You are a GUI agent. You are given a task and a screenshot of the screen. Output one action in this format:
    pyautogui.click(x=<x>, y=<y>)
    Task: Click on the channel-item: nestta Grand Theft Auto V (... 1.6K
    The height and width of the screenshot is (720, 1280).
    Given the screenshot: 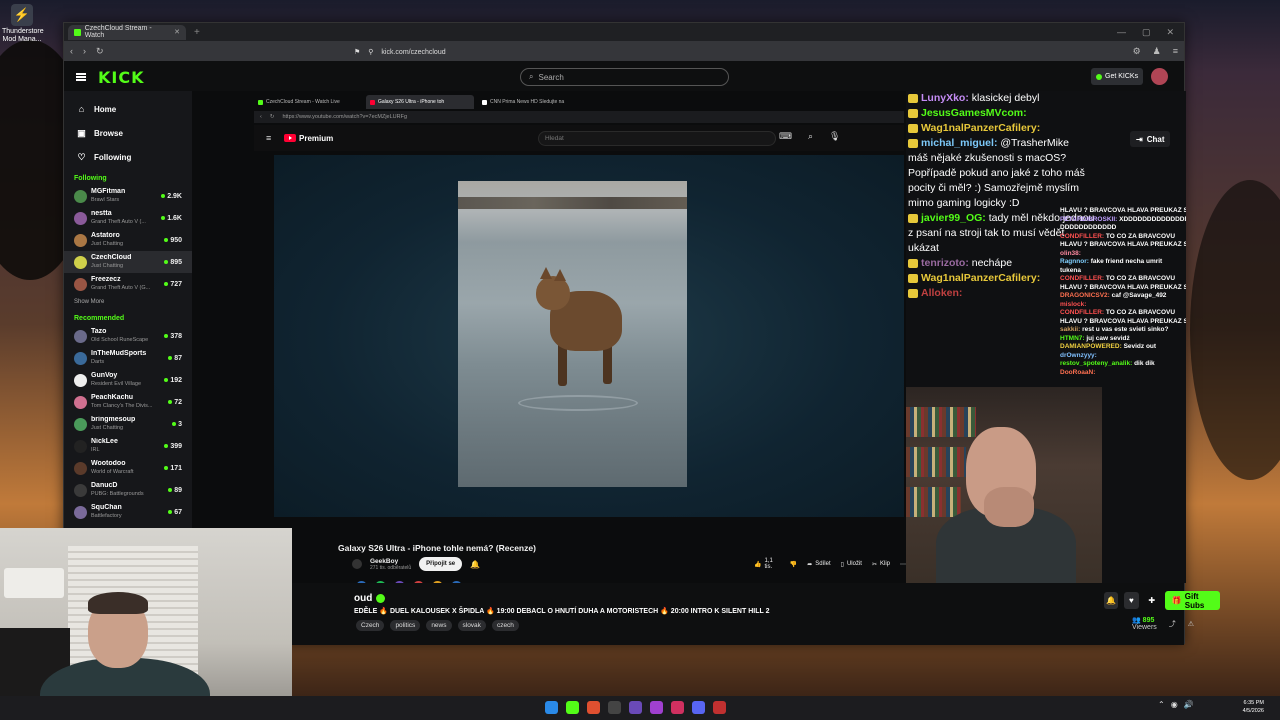 What is the action you would take?
    pyautogui.click(x=128, y=218)
    